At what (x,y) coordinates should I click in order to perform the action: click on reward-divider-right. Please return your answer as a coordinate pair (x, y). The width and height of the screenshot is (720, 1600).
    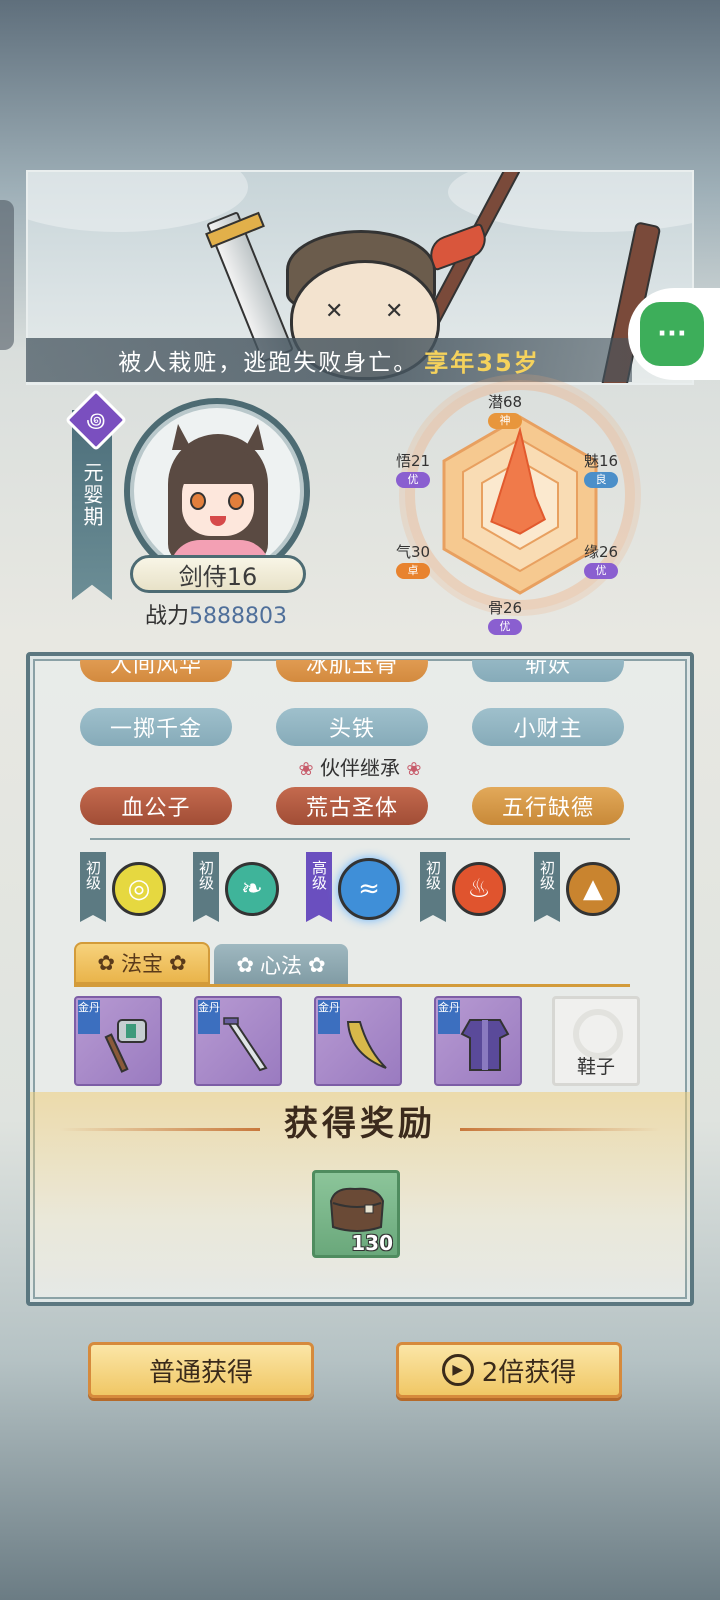
    Looking at the image, I should click on (560, 1129).